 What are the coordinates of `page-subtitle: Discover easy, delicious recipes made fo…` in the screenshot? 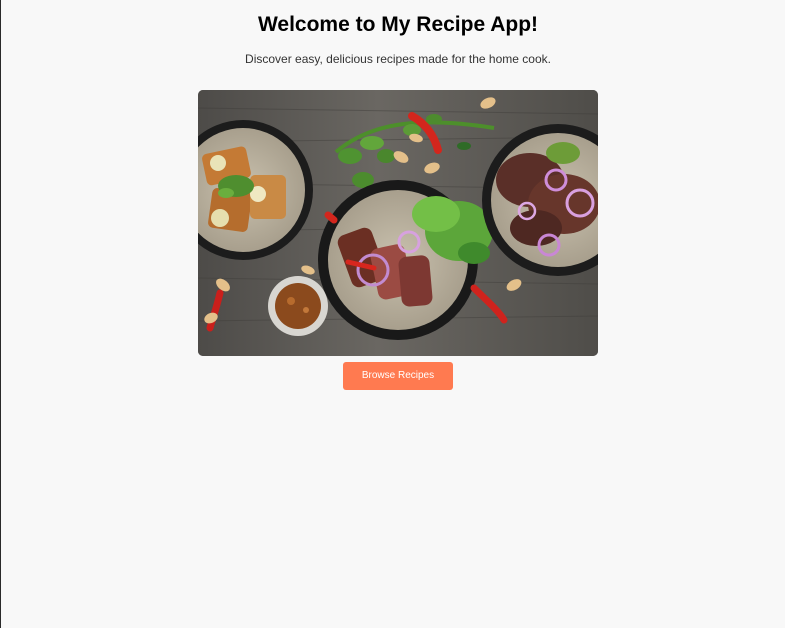 It's located at (398, 59).